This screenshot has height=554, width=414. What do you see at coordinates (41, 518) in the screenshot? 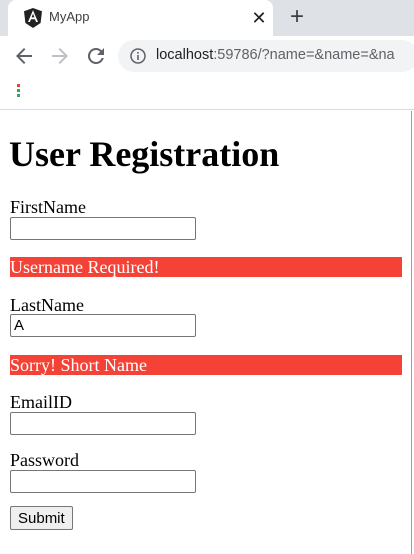
I see `submit-button: Submit` at bounding box center [41, 518].